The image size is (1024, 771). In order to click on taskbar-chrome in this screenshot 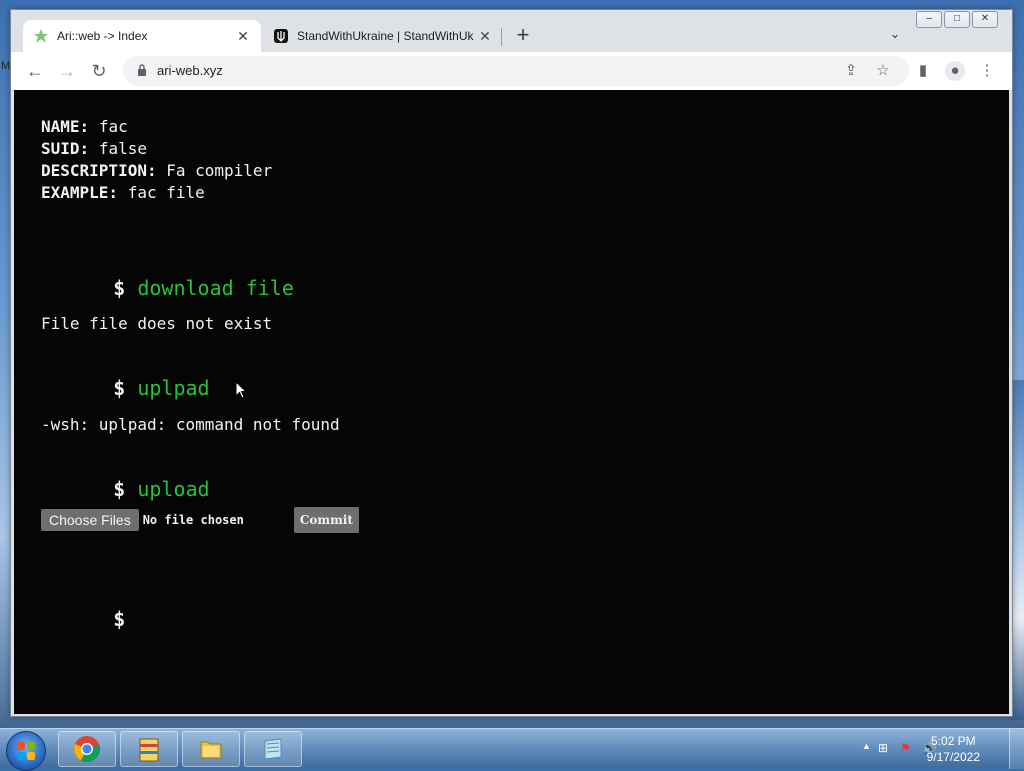, I will do `click(87, 749)`.